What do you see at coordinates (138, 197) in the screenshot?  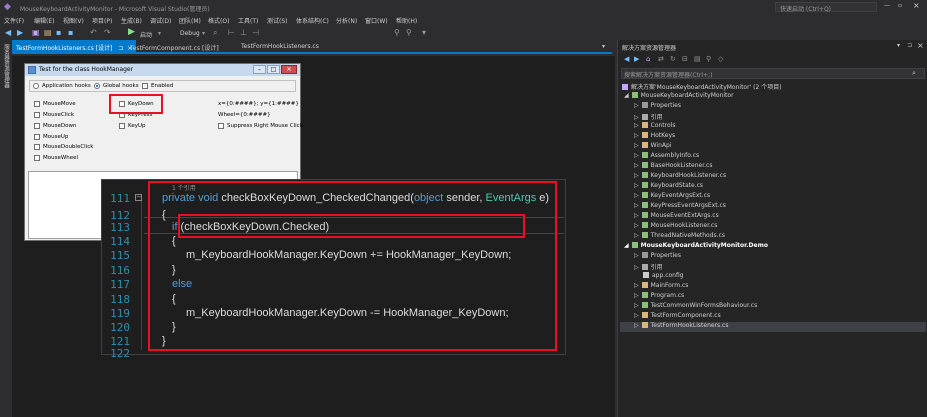 I see `collapse-icon: −` at bounding box center [138, 197].